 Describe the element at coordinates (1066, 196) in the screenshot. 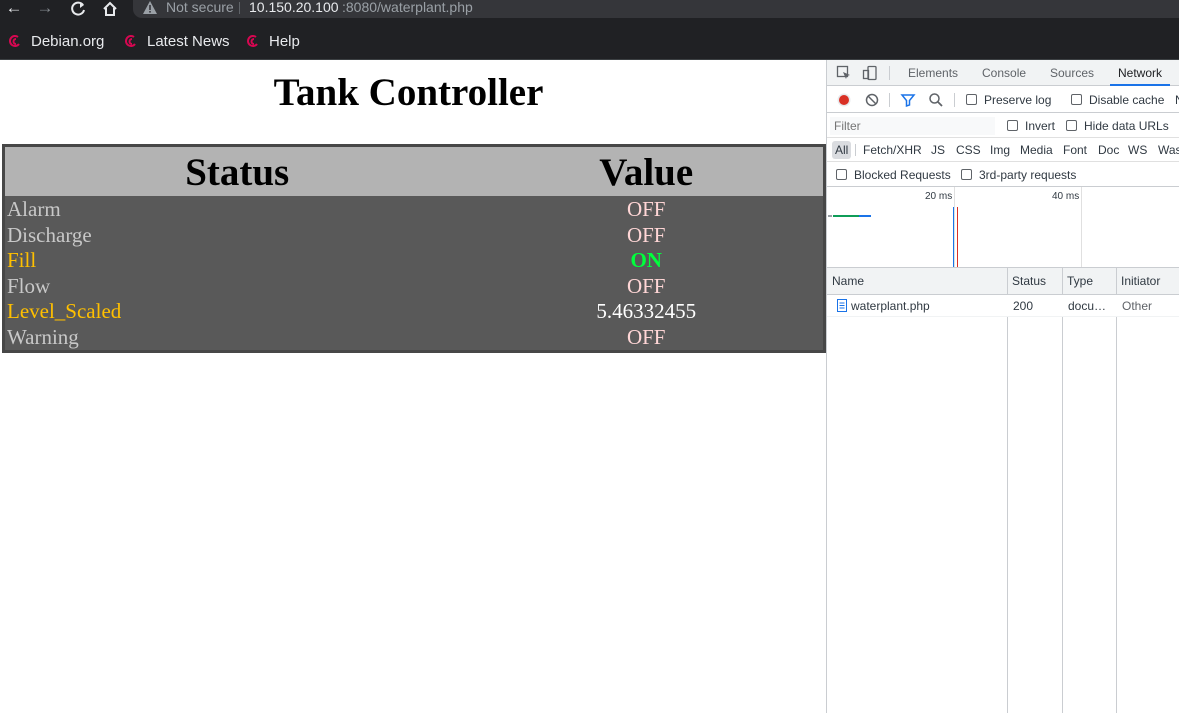

I see `timeline-label: 40 ms` at that location.